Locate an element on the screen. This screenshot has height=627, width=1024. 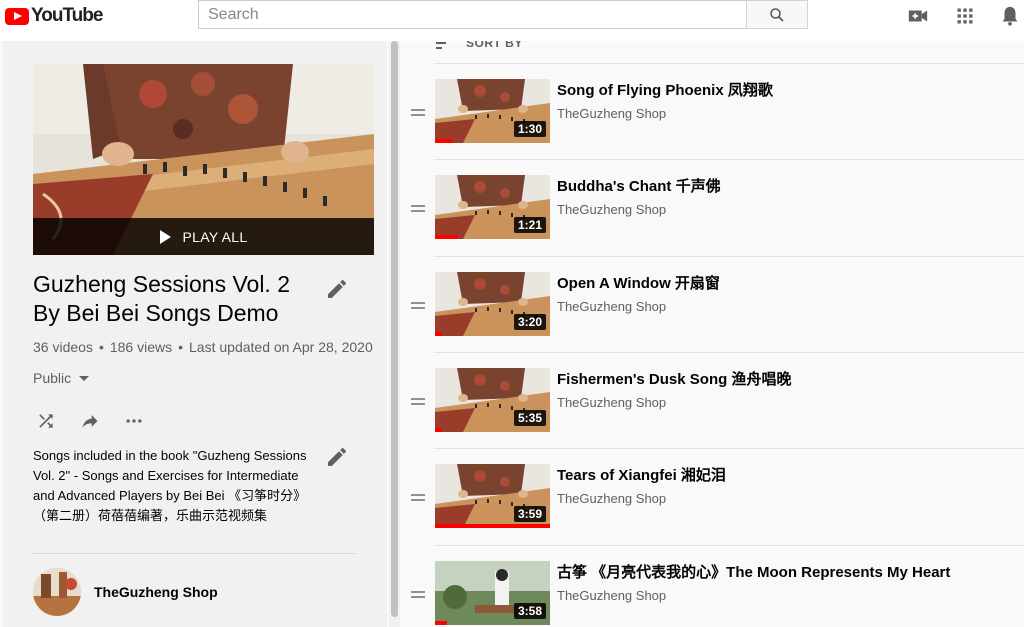
playlist-thumbnail: PLAY ALL is located at coordinates (203, 159).